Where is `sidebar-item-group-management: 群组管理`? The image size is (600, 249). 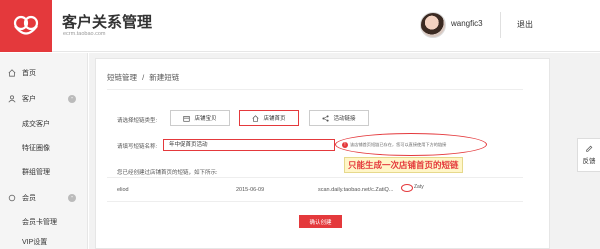 sidebar-item-group-management: 群组管理 is located at coordinates (44, 172).